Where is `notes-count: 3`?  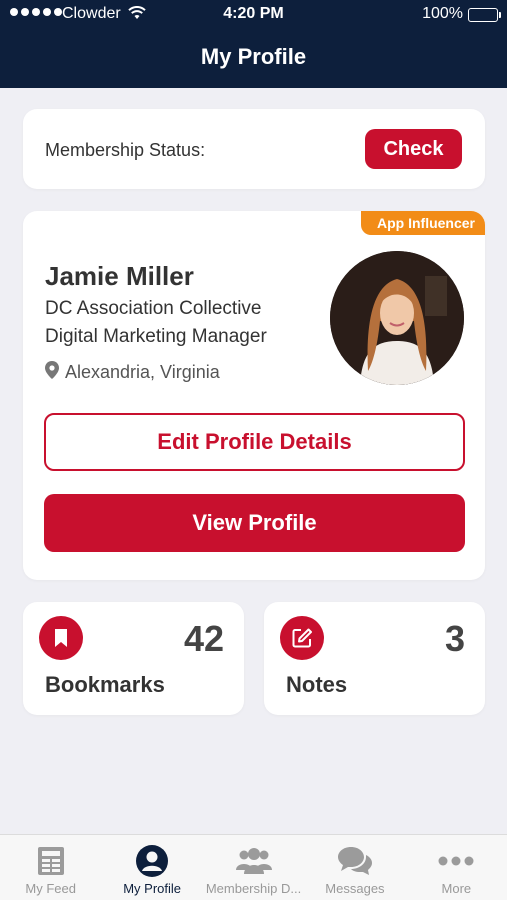
notes-count: 3 is located at coordinates (454, 638).